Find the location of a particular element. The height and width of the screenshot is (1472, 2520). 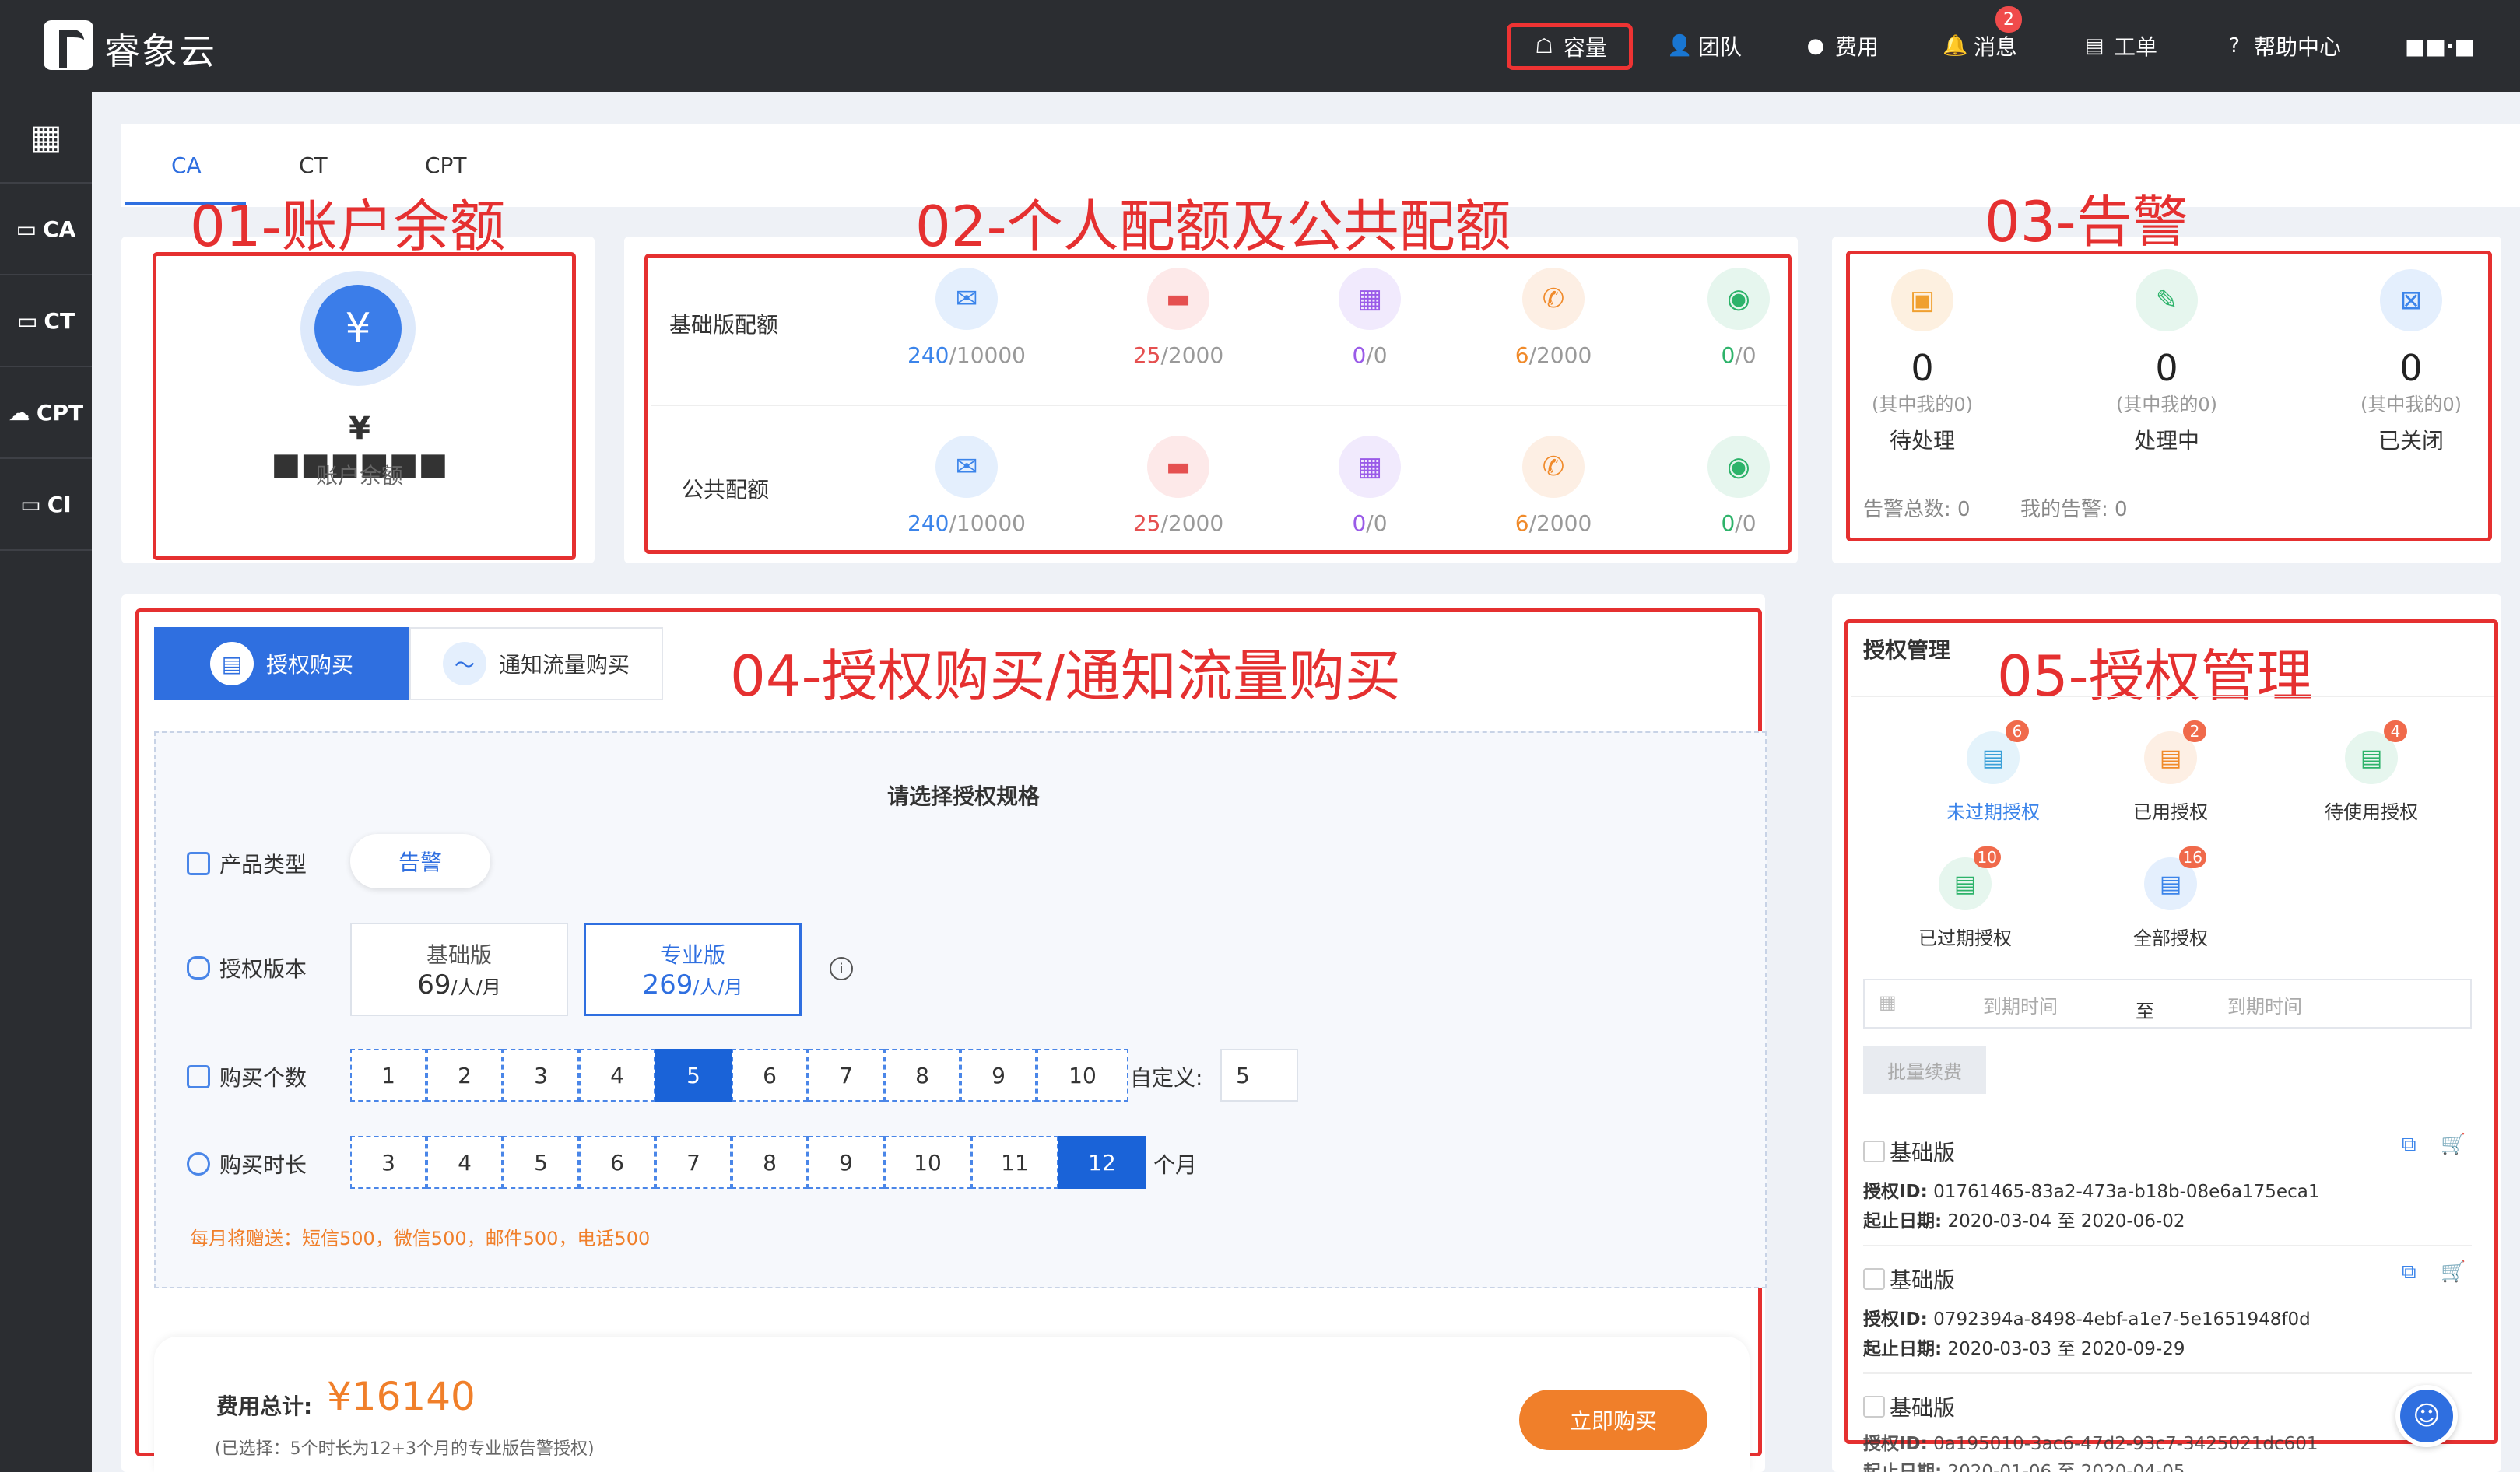

count-option-selected: 5 is located at coordinates (693, 1075).